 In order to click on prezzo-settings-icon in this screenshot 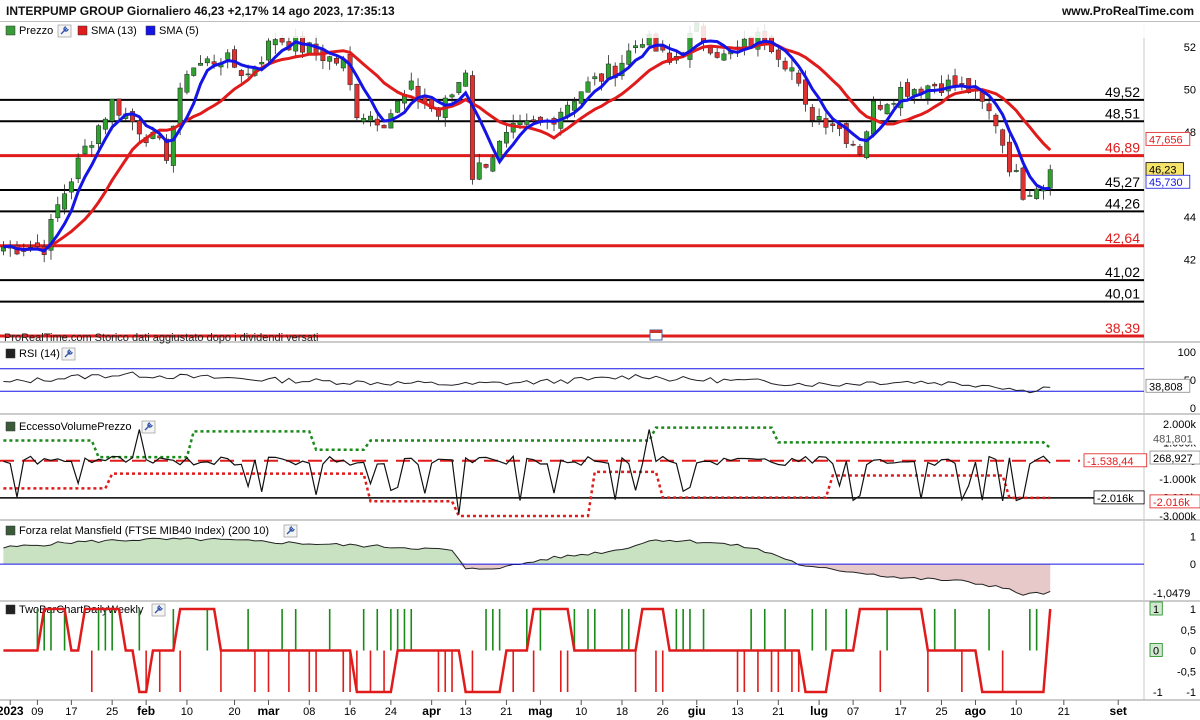, I will do `click(64, 31)`.